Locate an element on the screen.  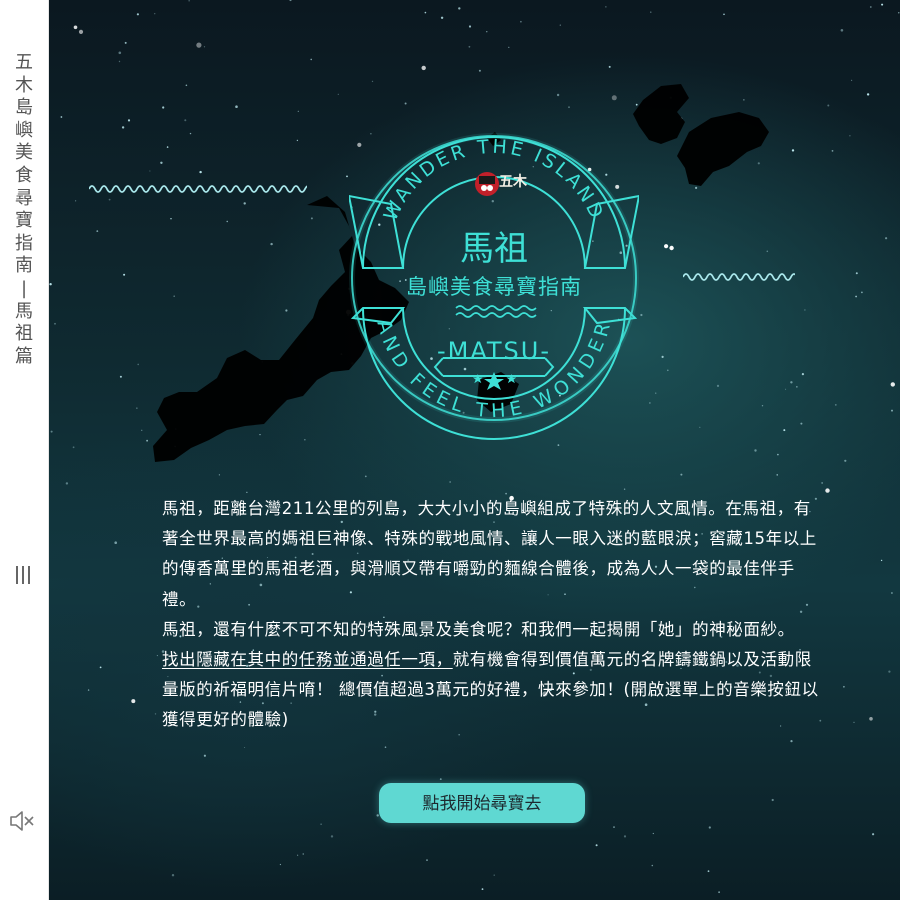
sound-toggle-button is located at coordinates (22, 821).